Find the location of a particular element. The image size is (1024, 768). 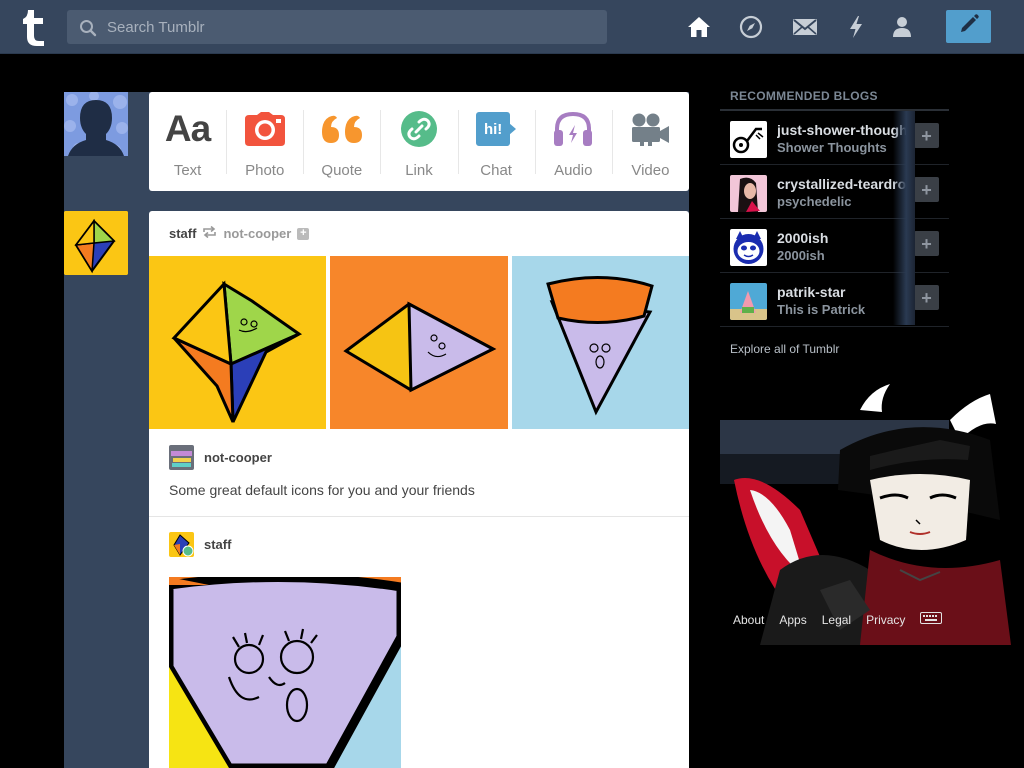

post-type-label: Link is located at coordinates (419, 170).